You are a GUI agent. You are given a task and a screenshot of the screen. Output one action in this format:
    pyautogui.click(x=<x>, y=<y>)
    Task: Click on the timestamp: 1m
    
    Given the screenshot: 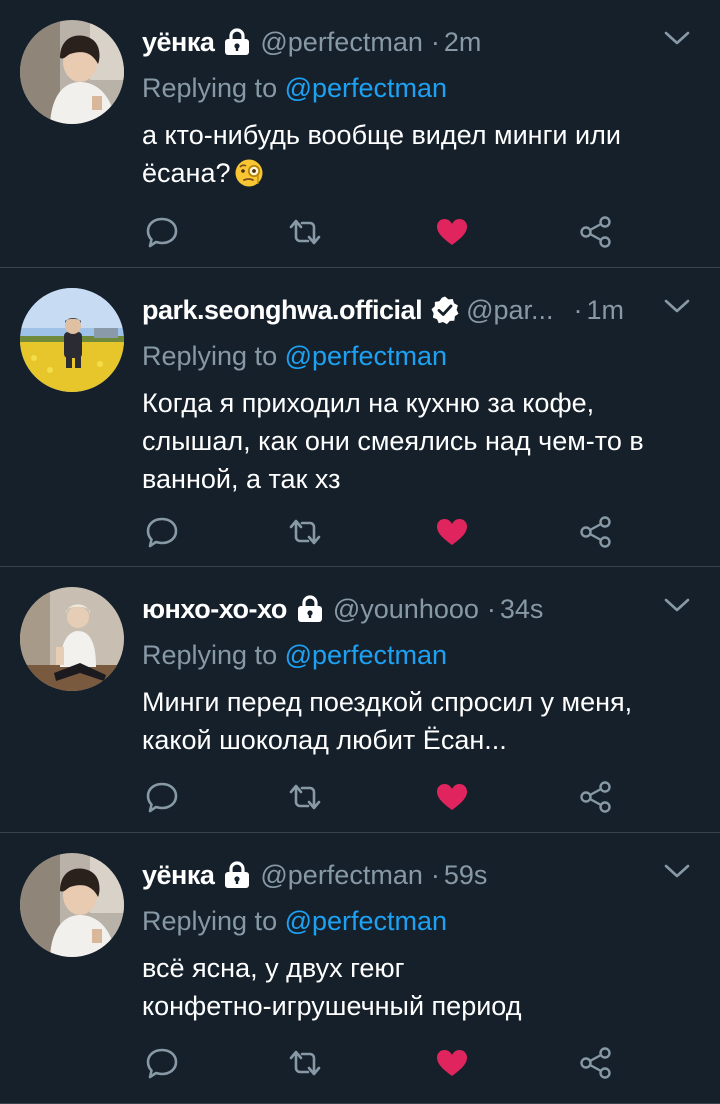 What is the action you would take?
    pyautogui.click(x=605, y=309)
    